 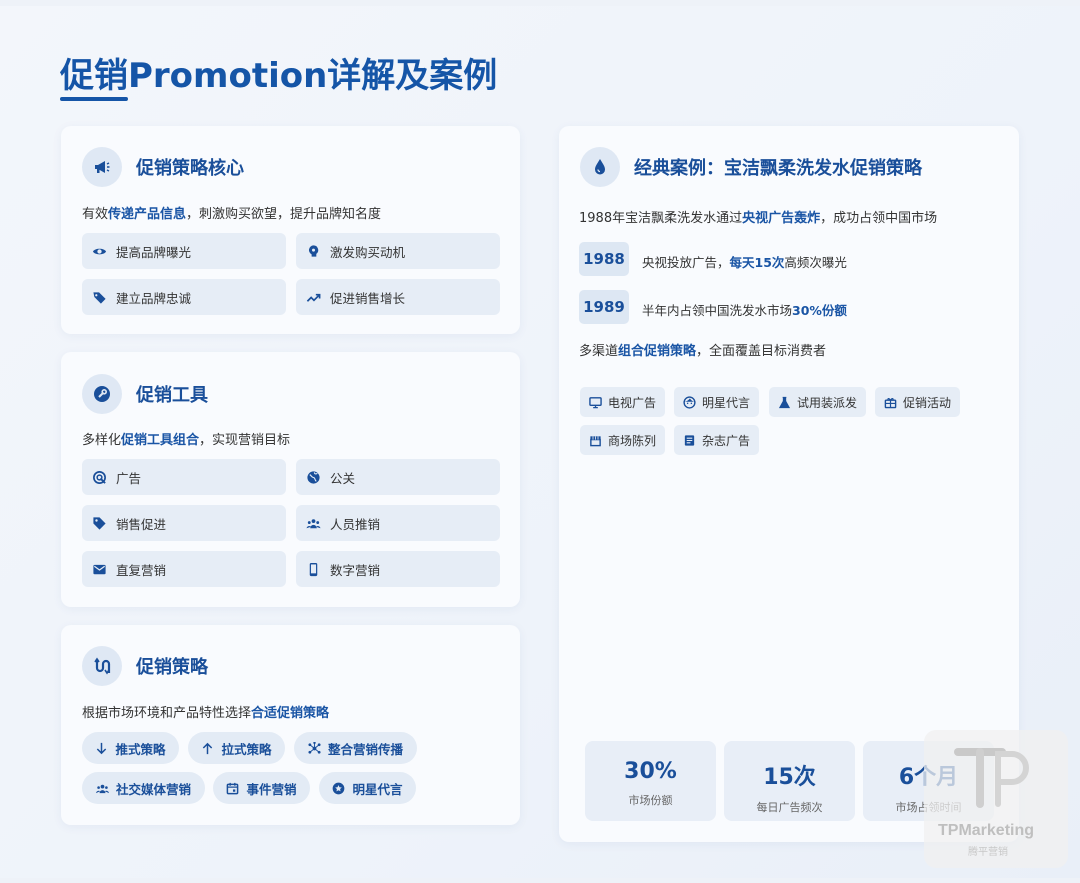 I want to click on strategy-pill-celebrity: 明星代言, so click(x=367, y=788).